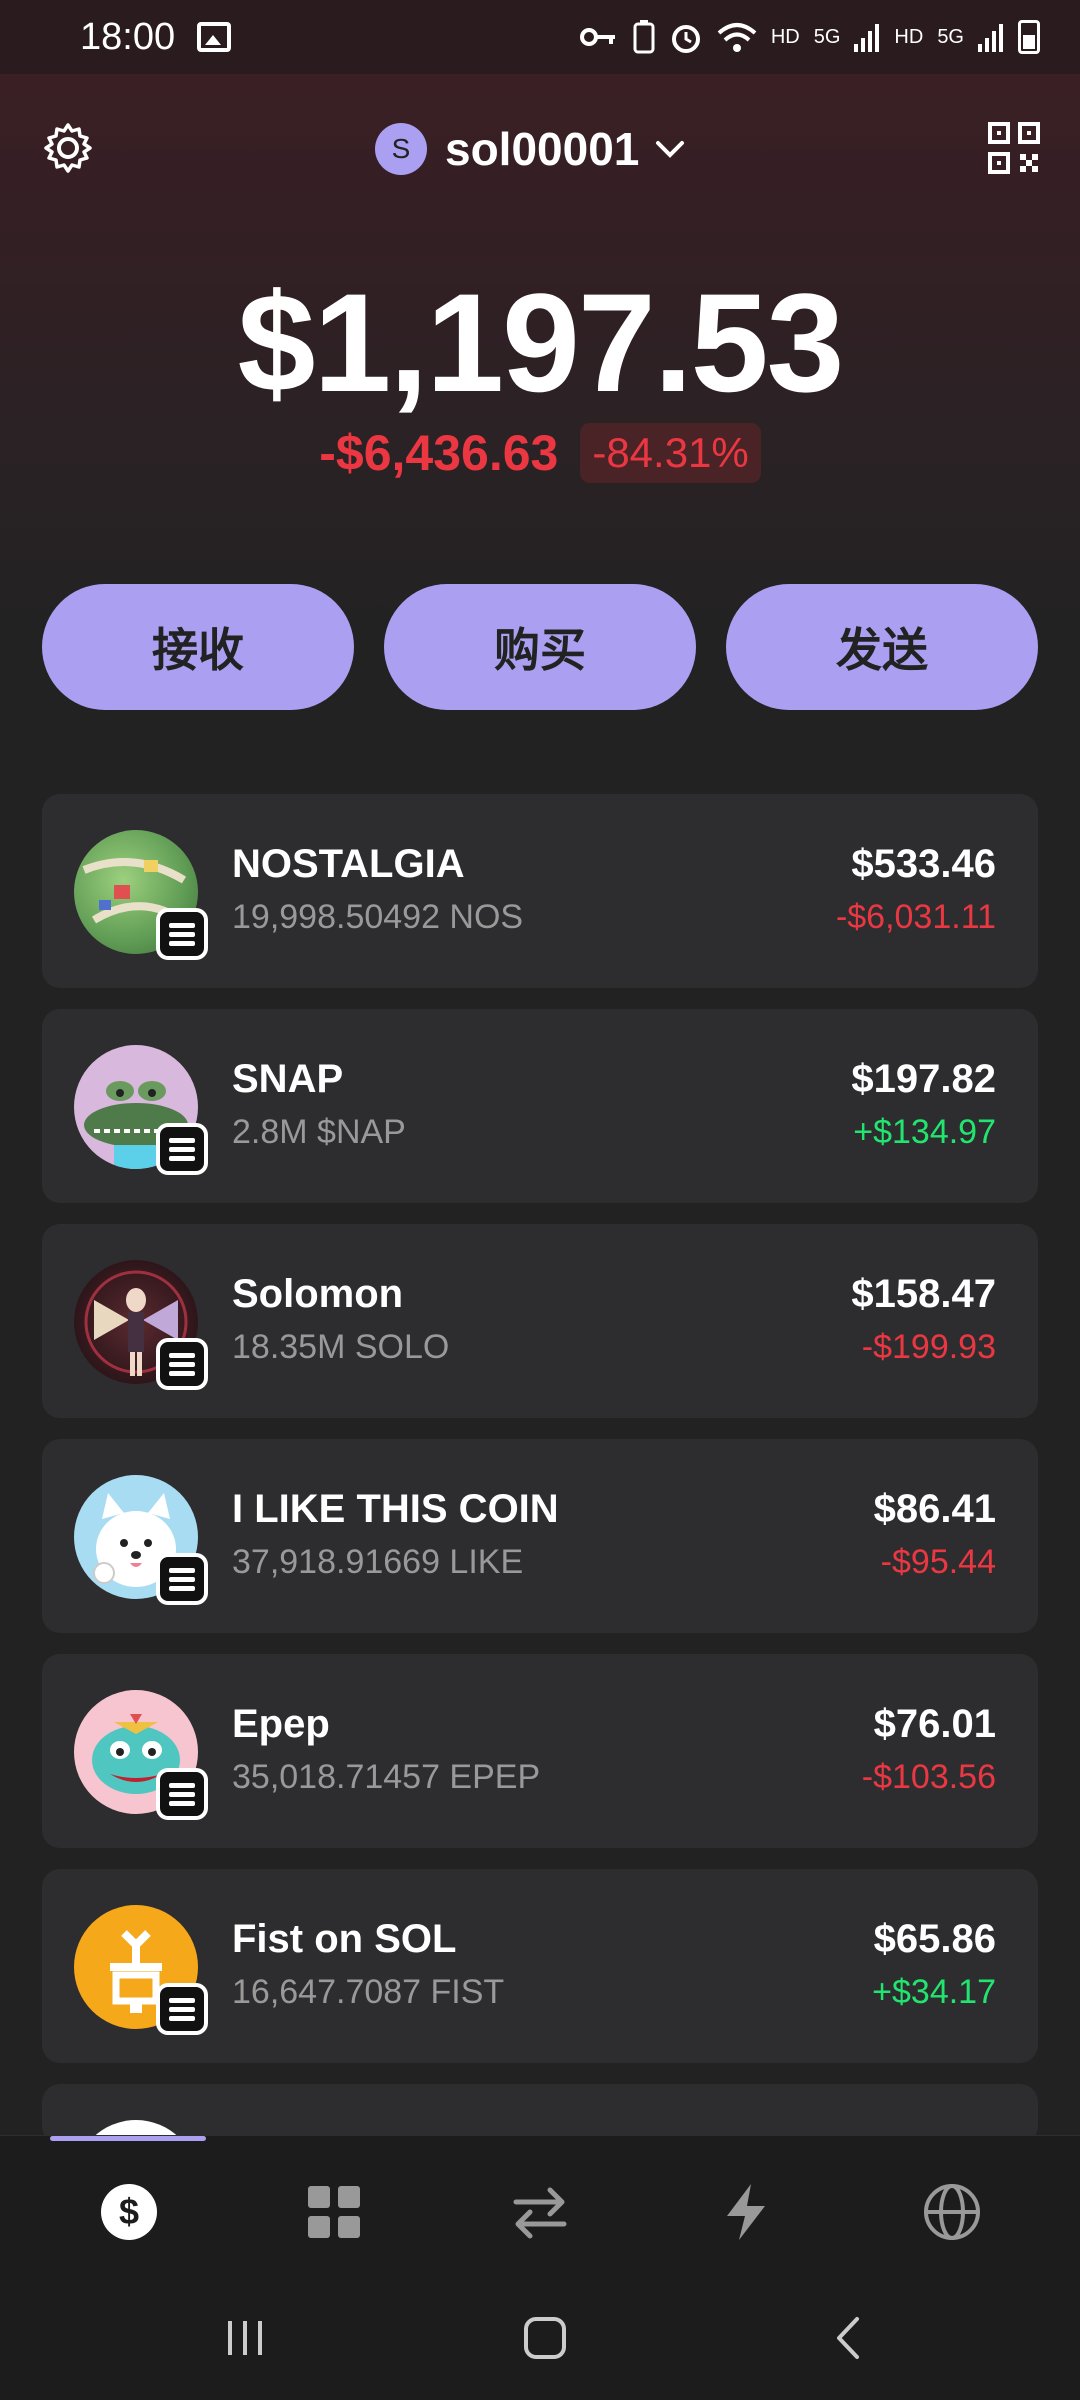 Image resolution: width=1080 pixels, height=2400 pixels. Describe the element at coordinates (344, 1939) in the screenshot. I see `token-name: Fist on SOL` at that location.